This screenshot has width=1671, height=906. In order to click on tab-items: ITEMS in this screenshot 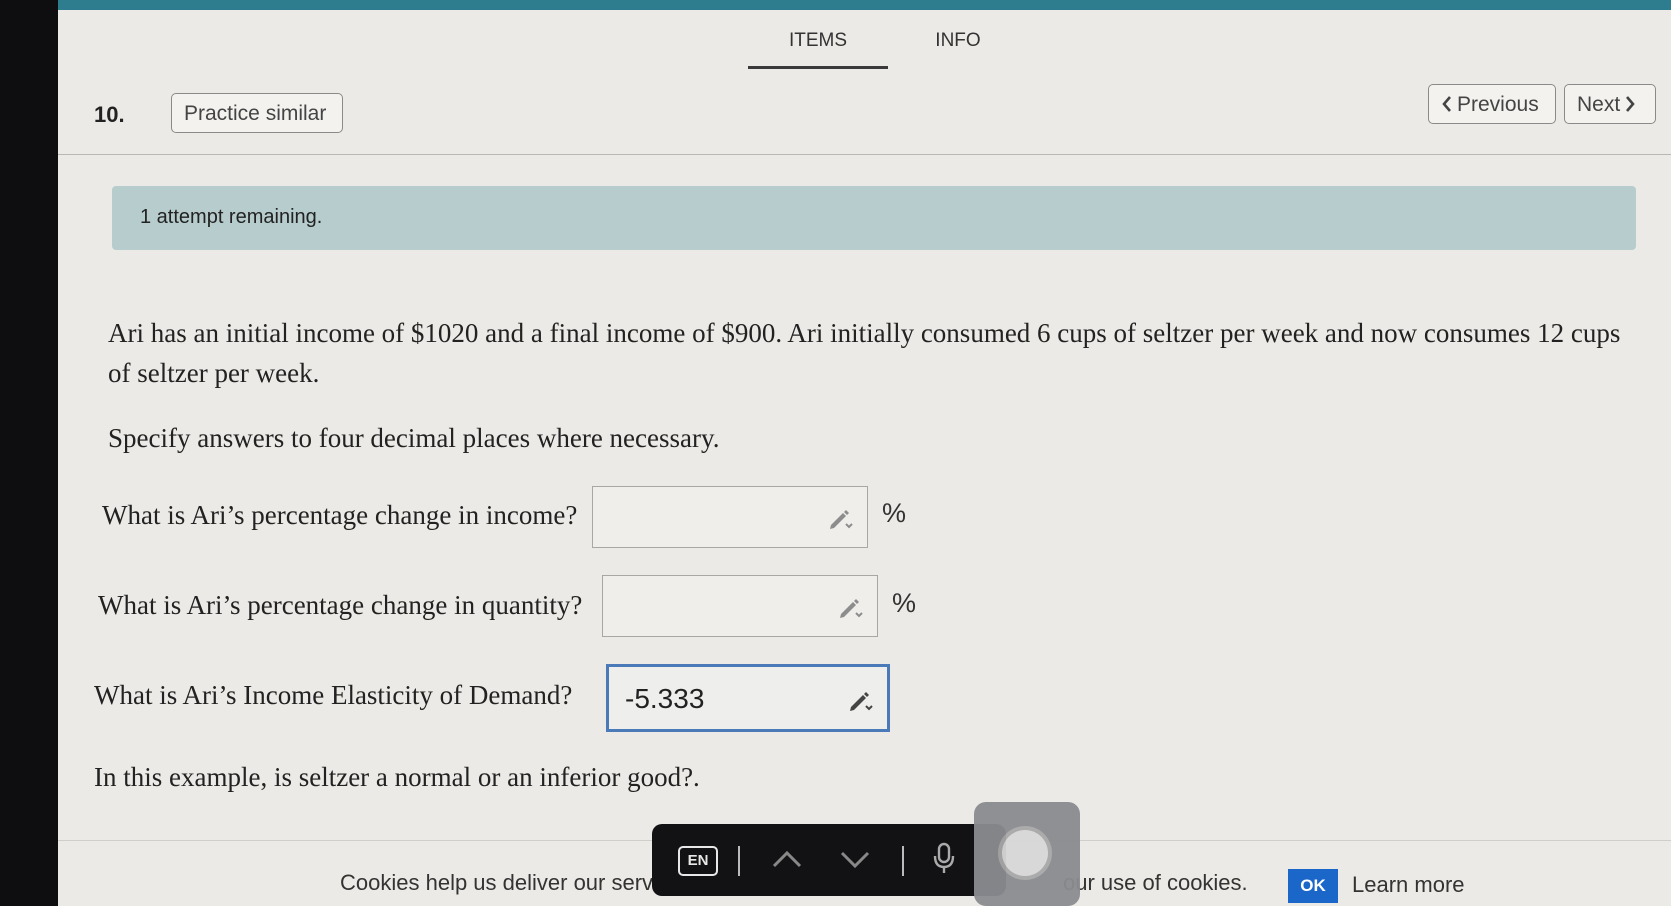, I will do `click(818, 46)`.